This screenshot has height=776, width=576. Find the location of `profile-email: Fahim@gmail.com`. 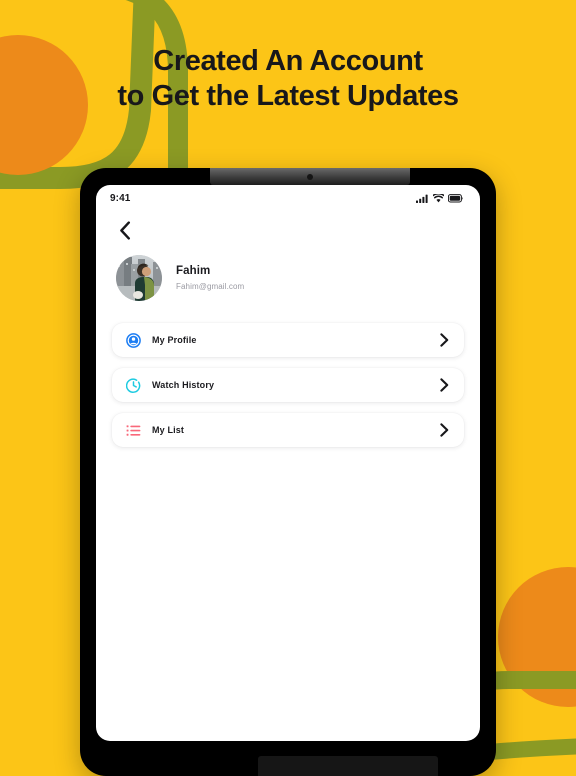

profile-email: Fahim@gmail.com is located at coordinates (210, 286).